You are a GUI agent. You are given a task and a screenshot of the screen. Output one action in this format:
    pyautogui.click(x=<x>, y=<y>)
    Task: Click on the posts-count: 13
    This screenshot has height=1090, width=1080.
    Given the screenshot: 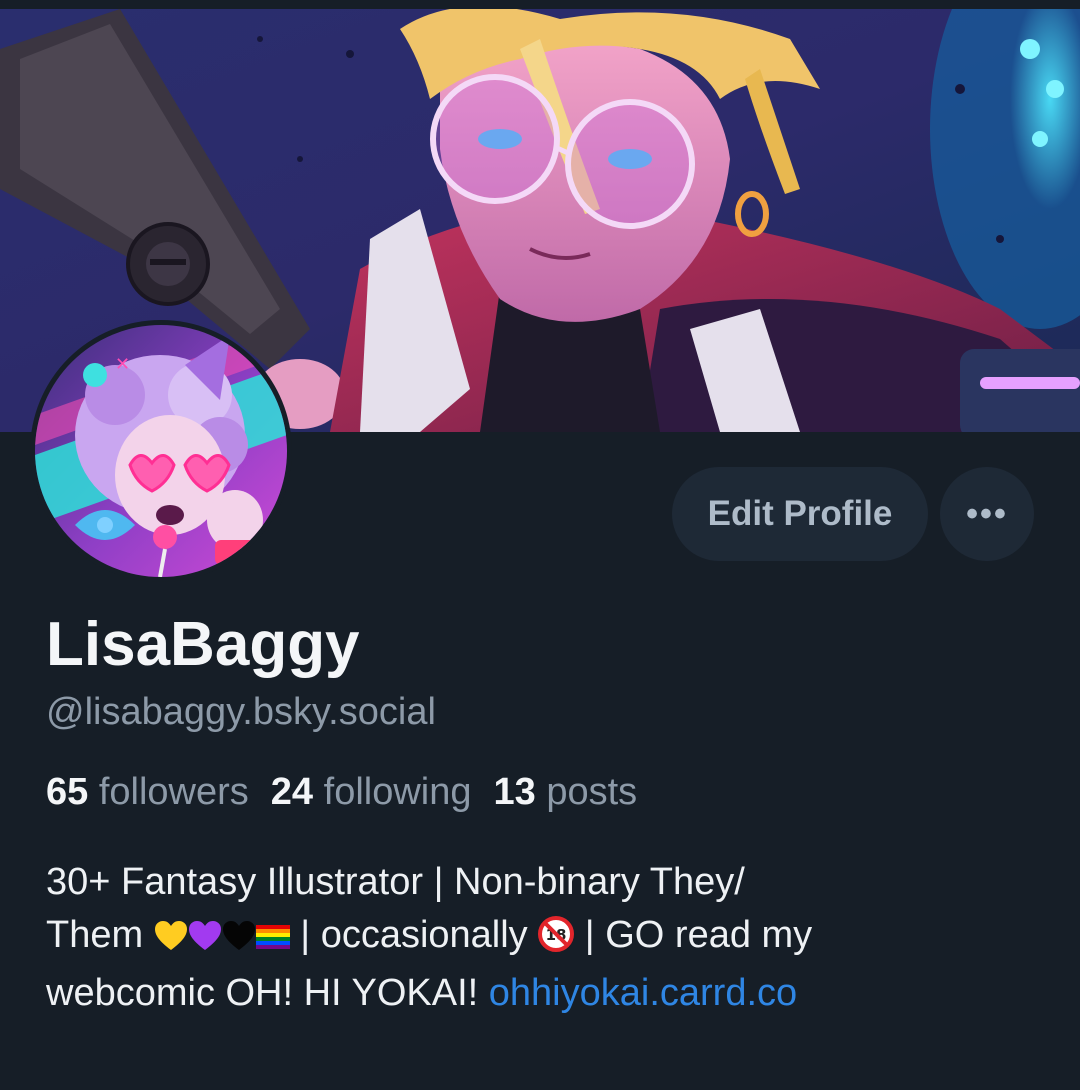 What is the action you would take?
    pyautogui.click(x=514, y=792)
    